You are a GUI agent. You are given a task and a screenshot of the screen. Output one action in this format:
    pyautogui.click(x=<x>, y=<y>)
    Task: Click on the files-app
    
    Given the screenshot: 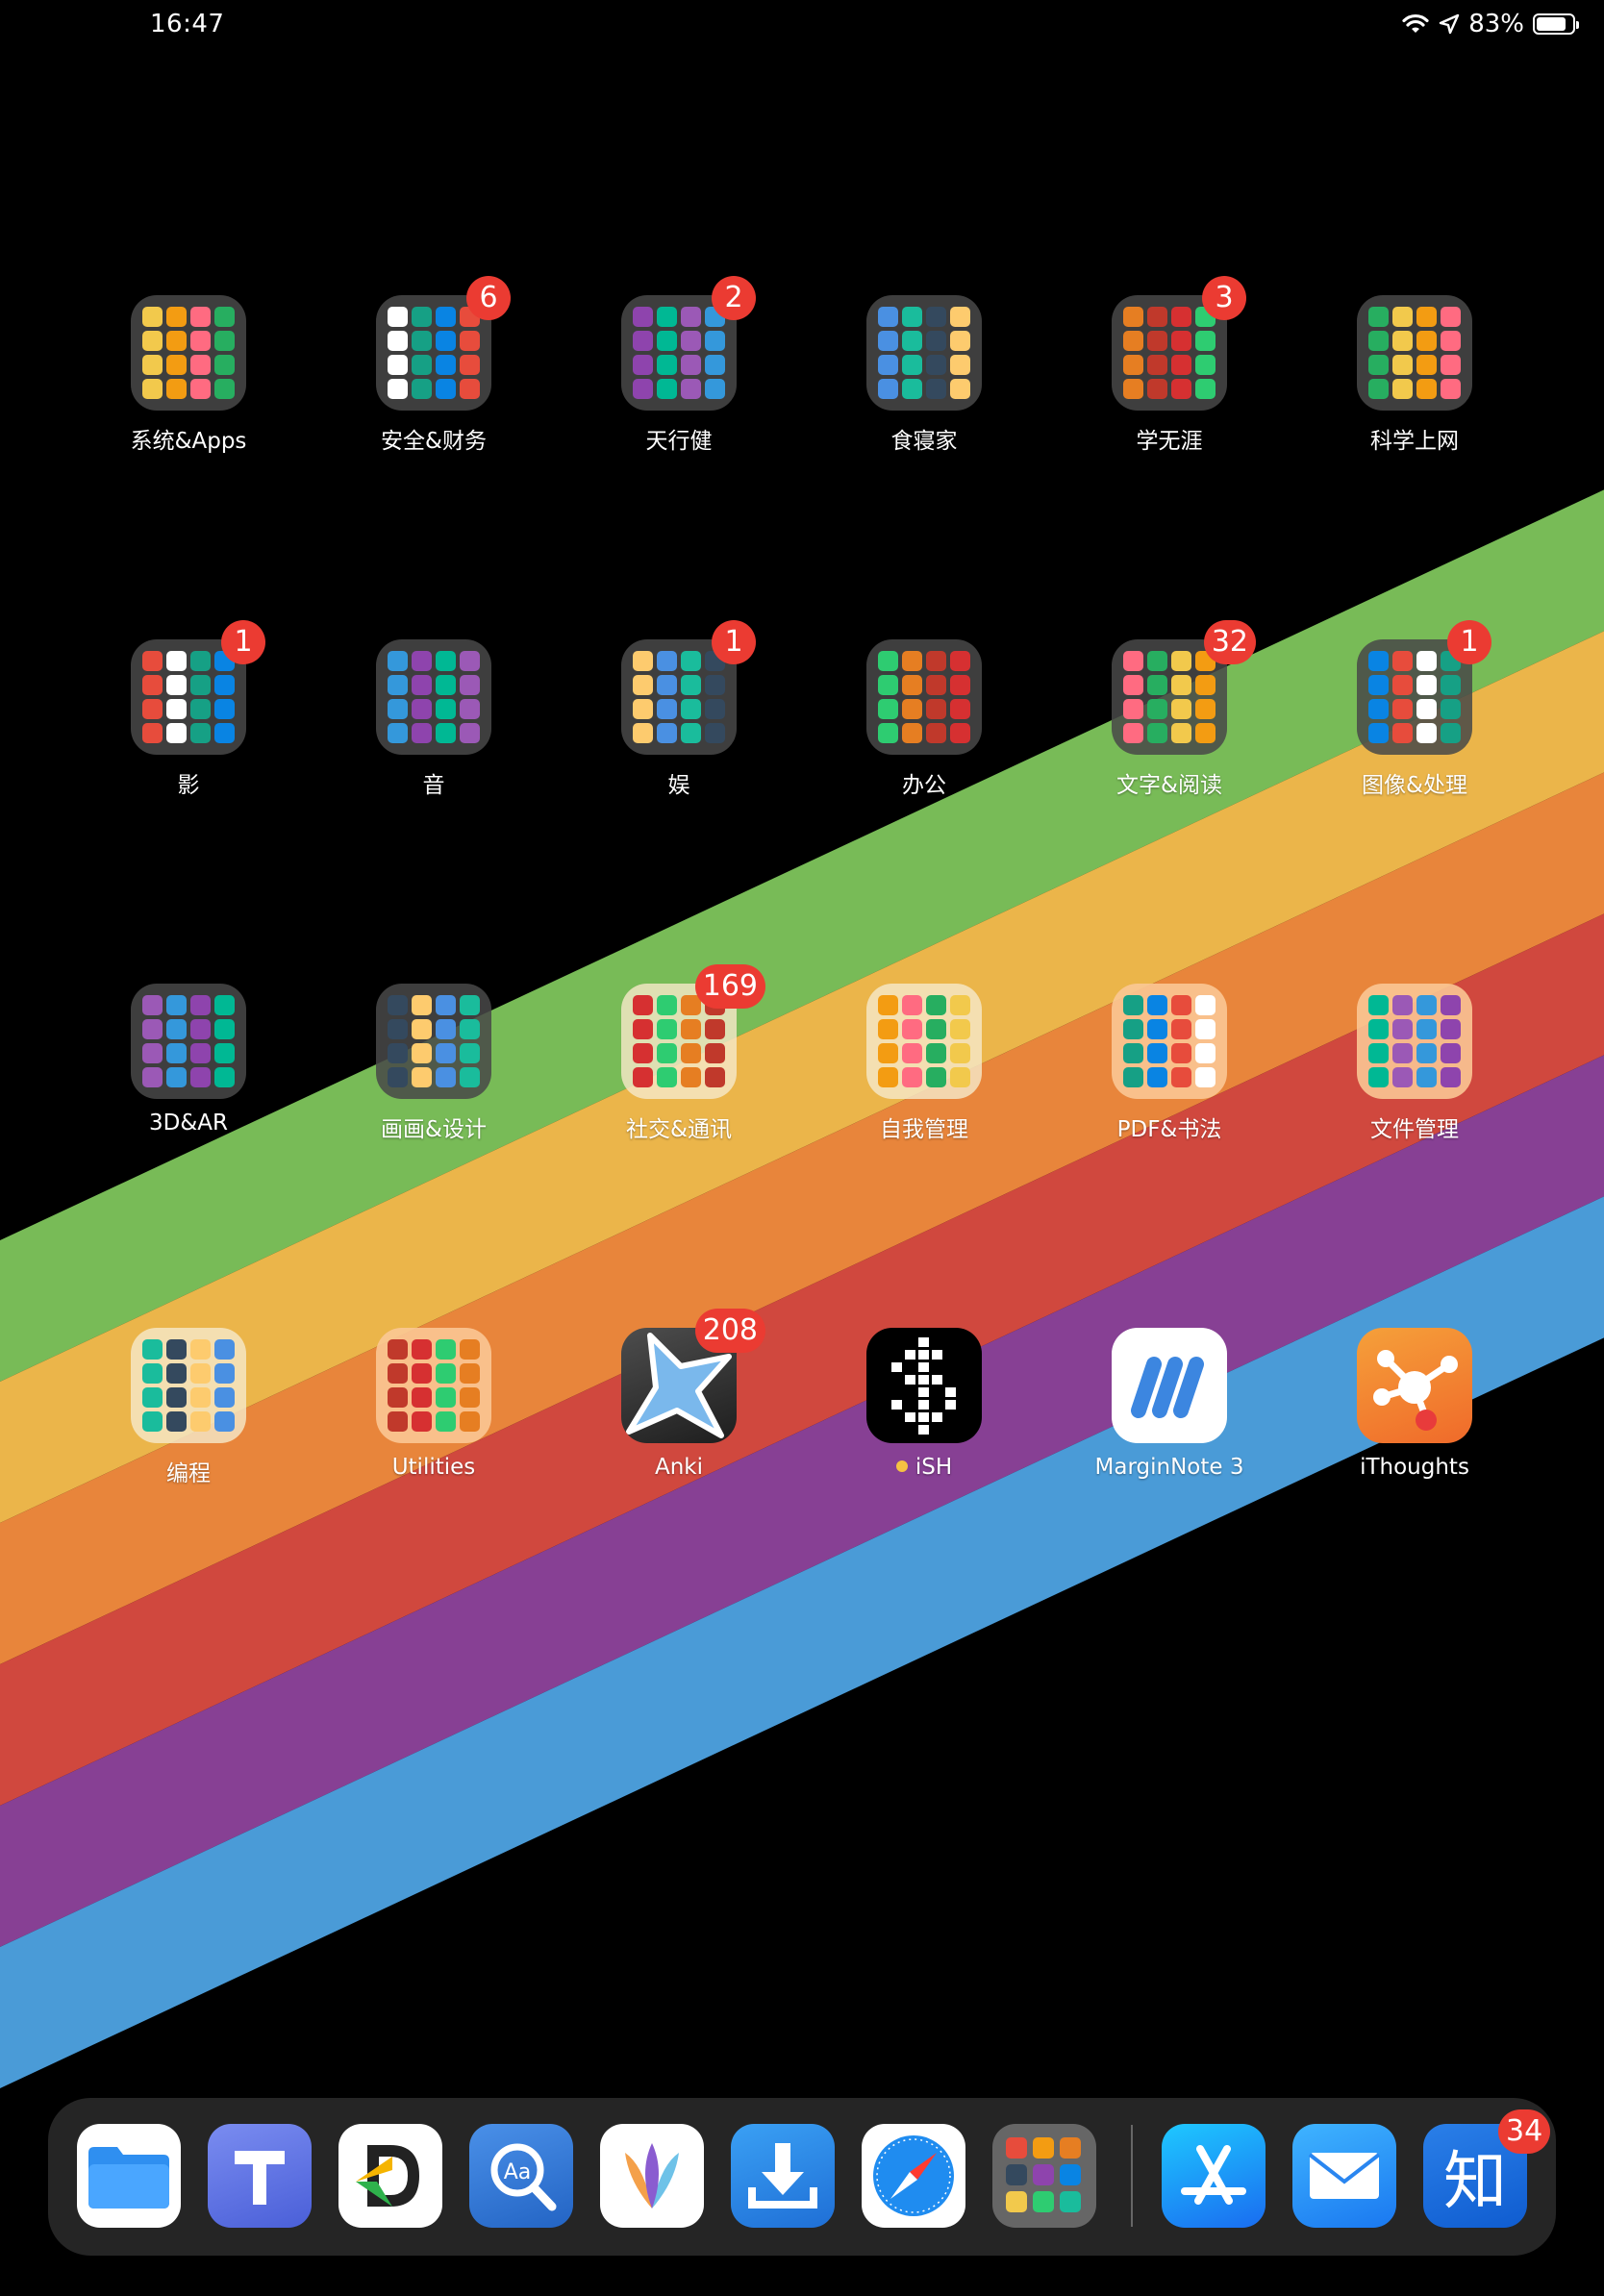 What is the action you would take?
    pyautogui.click(x=129, y=2176)
    